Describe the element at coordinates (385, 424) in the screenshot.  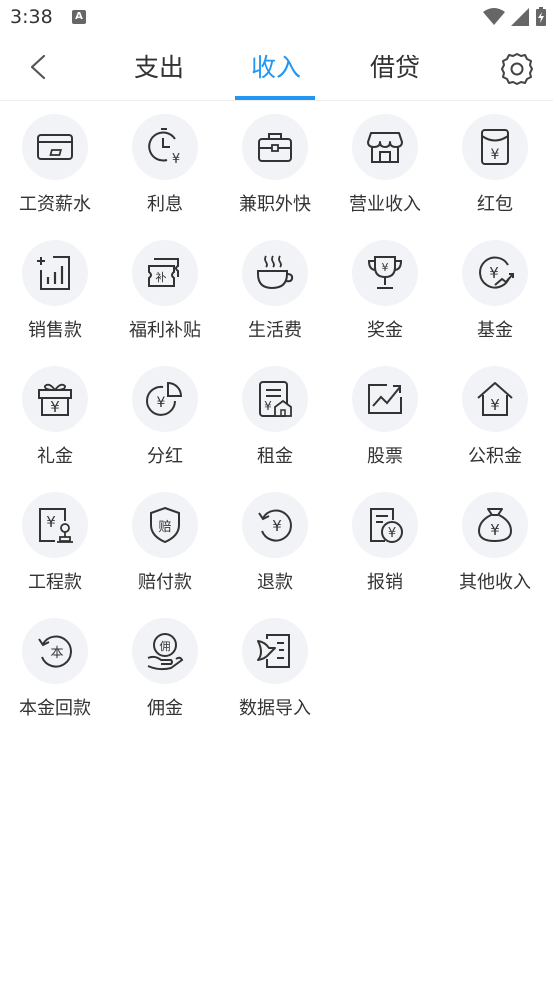
I see `category-stocks: 股票` at that location.